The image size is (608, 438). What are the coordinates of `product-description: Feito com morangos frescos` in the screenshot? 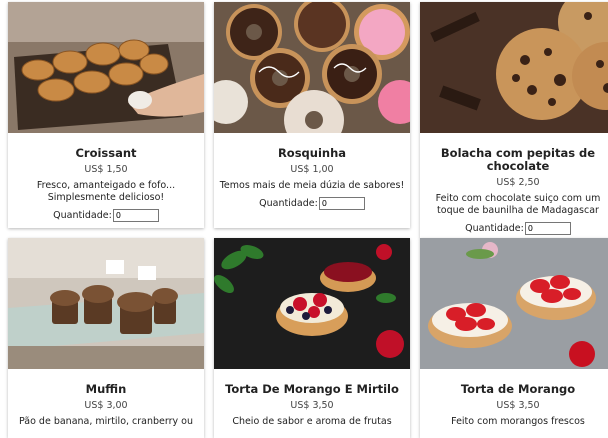 It's located at (518, 421).